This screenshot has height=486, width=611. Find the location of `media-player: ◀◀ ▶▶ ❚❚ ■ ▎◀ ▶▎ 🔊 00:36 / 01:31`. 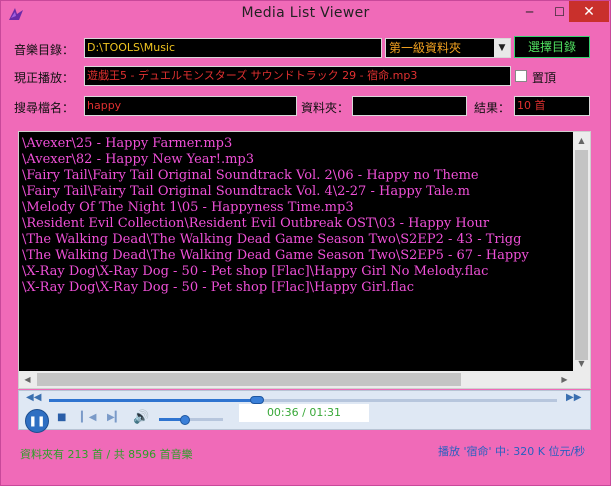

media-player: ◀◀ ▶▶ ❚❚ ■ ▎◀ ▶▎ 🔊 00:36 / 01:31 is located at coordinates (304, 411).